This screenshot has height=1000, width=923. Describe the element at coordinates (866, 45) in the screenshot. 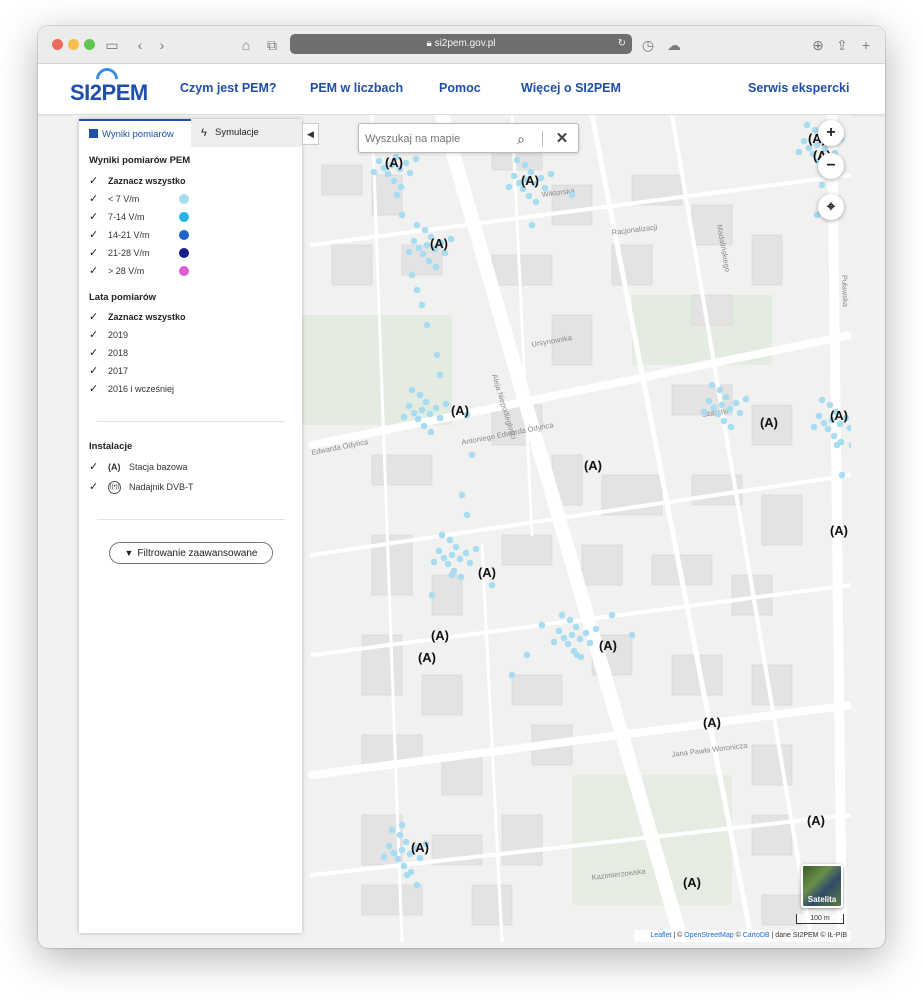

I see `new-tab-icon: +` at that location.